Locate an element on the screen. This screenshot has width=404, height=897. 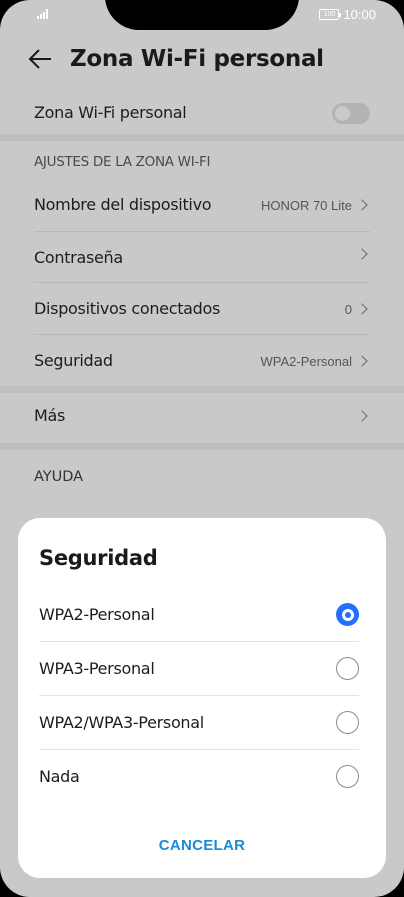
option-label: WPA2-Personal is located at coordinates (97, 614).